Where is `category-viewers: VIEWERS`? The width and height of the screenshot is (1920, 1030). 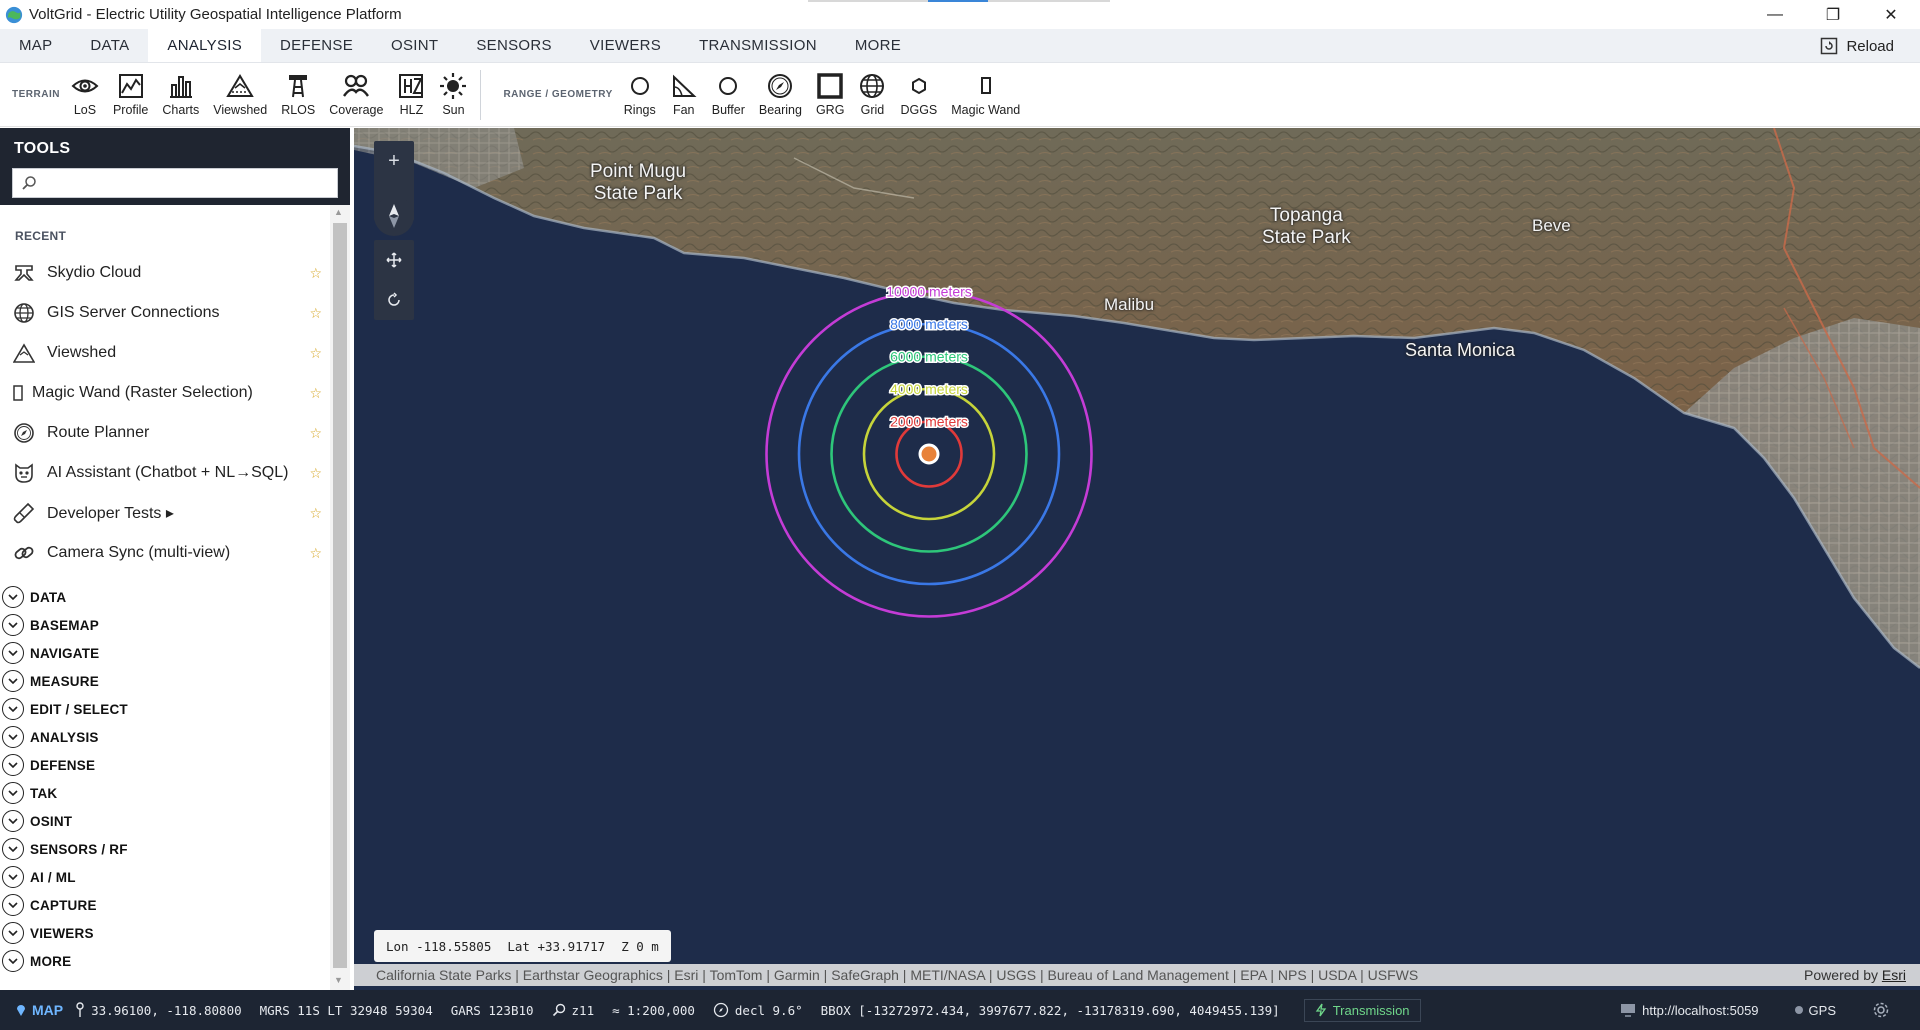
category-viewers: VIEWERS is located at coordinates (175, 933).